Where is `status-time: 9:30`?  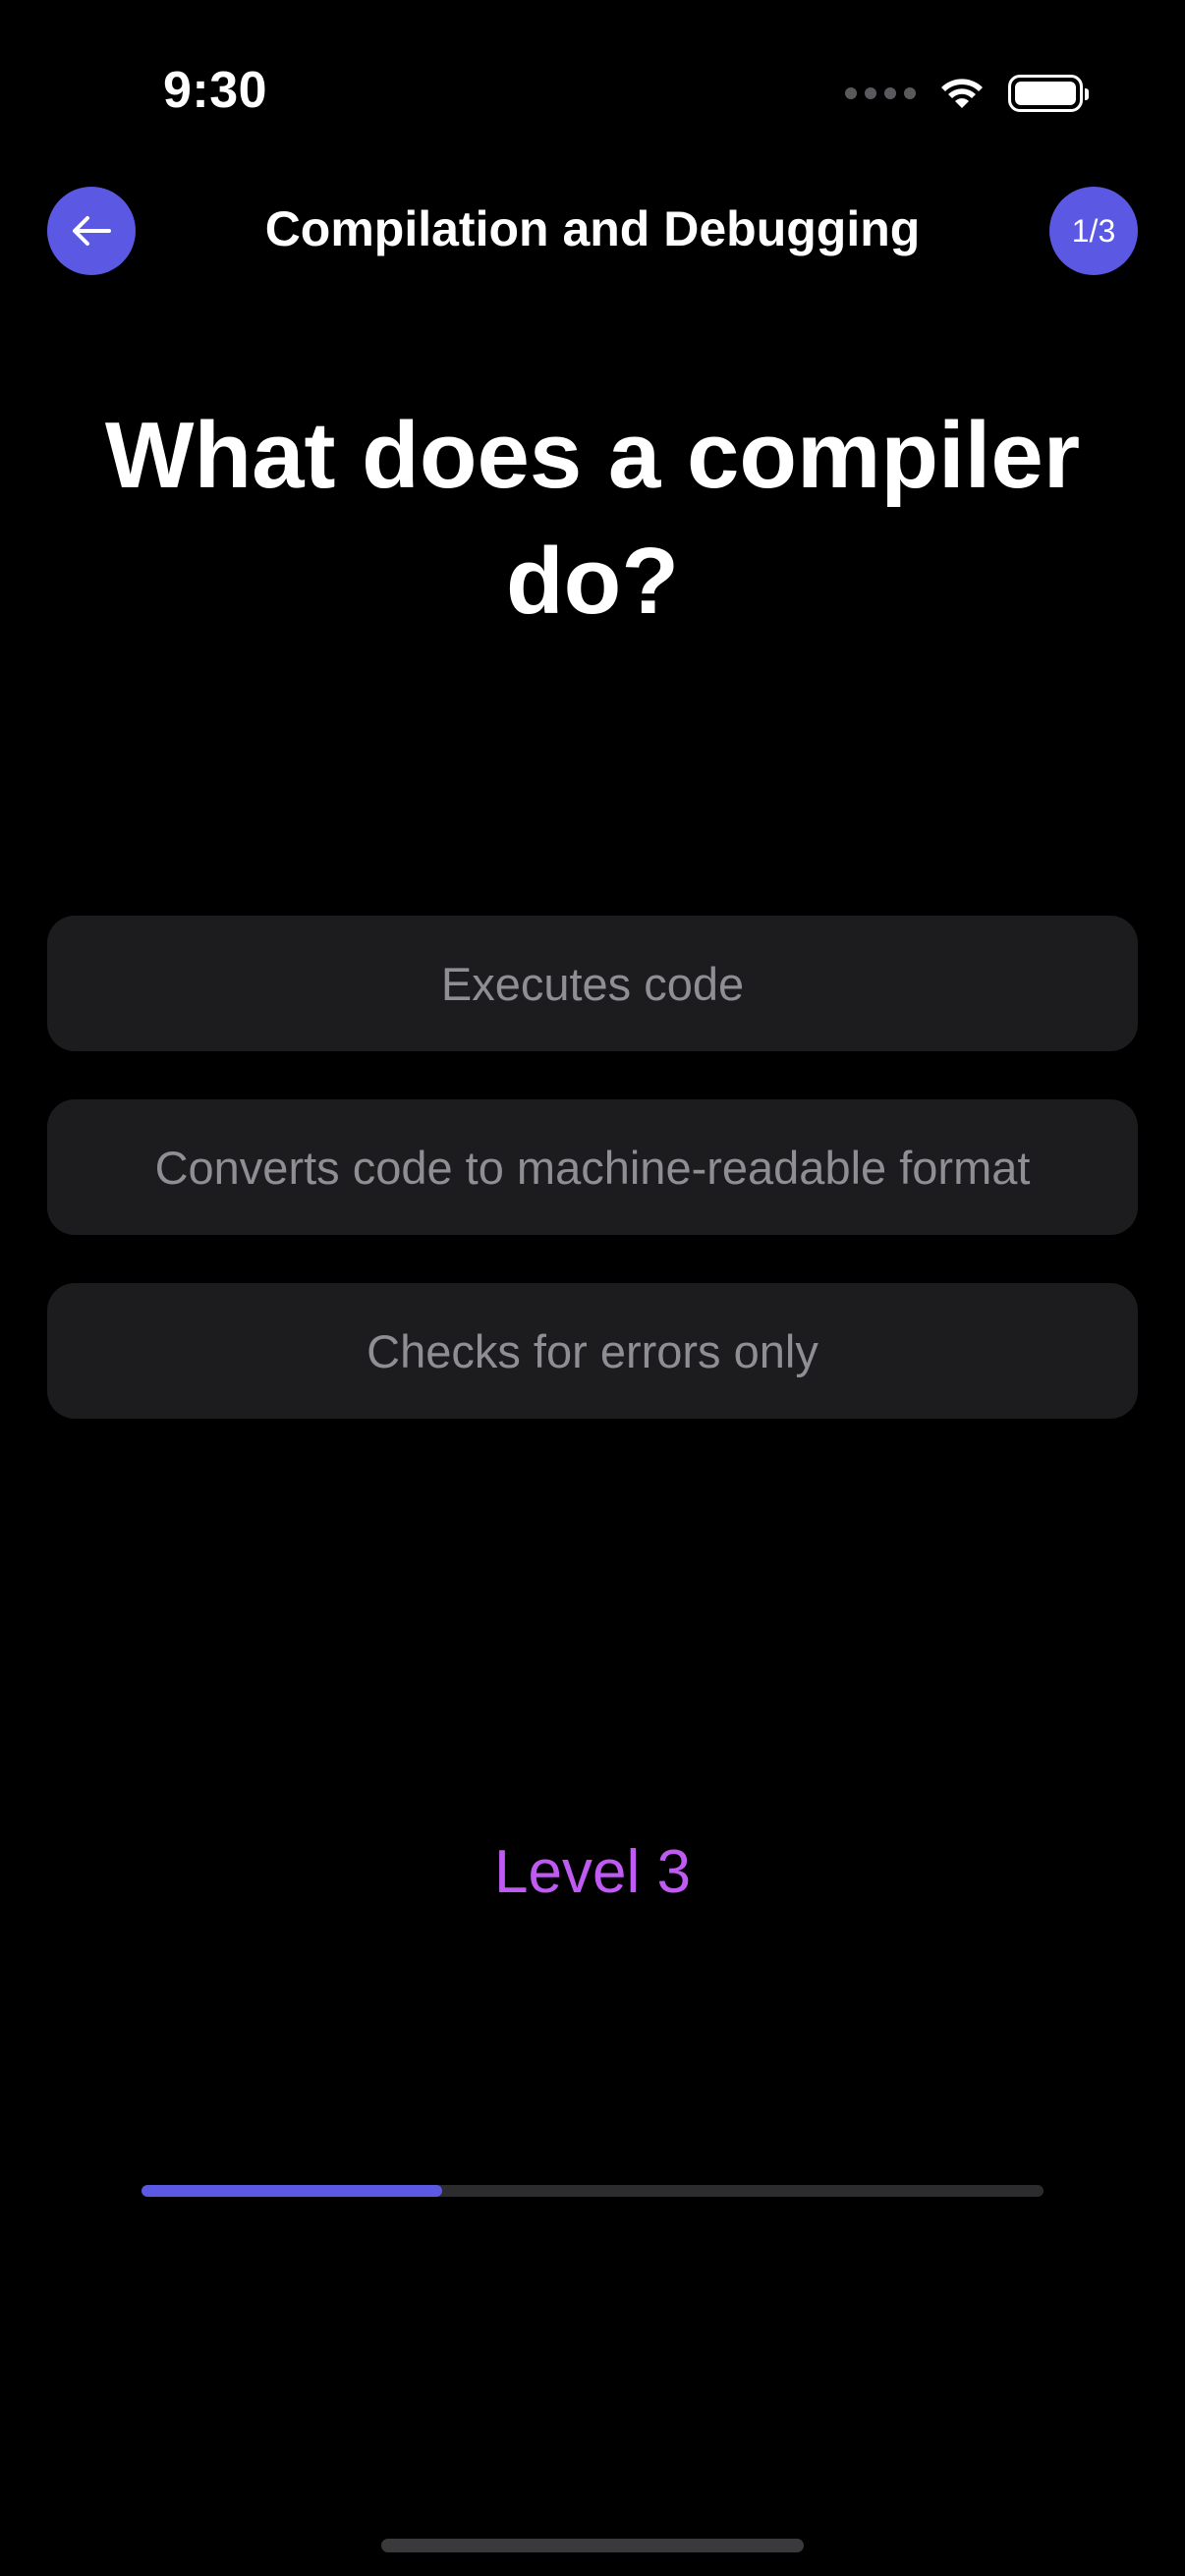
status-time: 9:30 is located at coordinates (216, 90).